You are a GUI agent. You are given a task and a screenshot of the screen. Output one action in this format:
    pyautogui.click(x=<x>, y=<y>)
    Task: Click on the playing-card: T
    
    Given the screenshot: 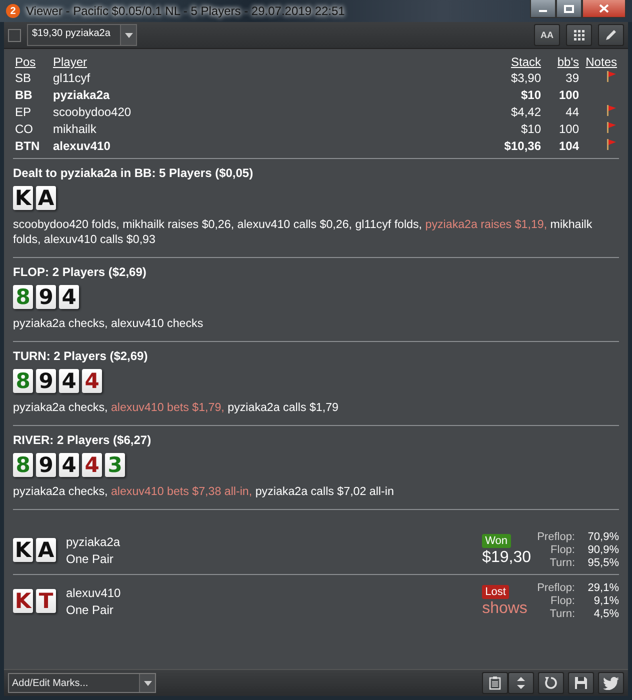 What is the action you would take?
    pyautogui.click(x=46, y=601)
    